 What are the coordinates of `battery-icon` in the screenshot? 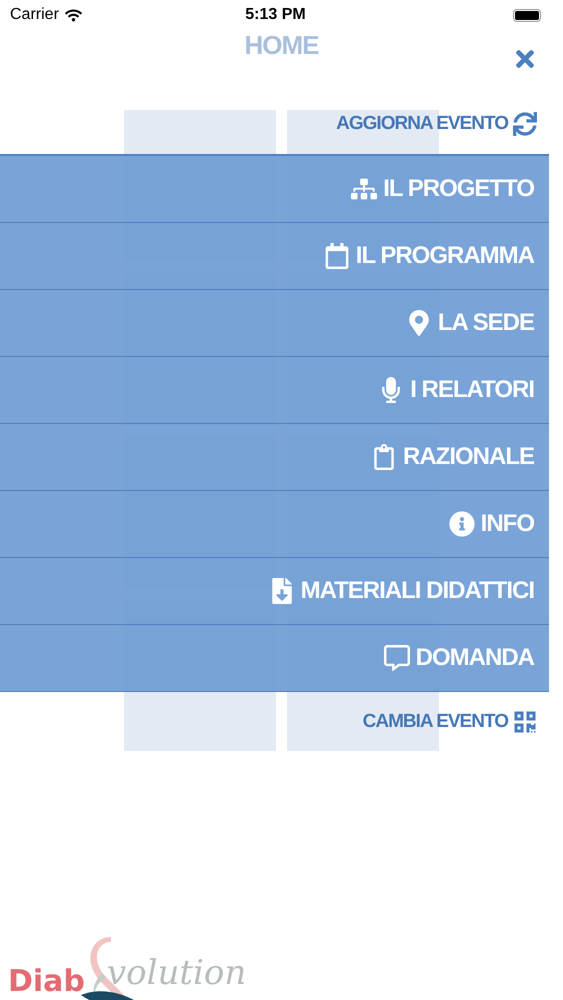 It's located at (527, 15).